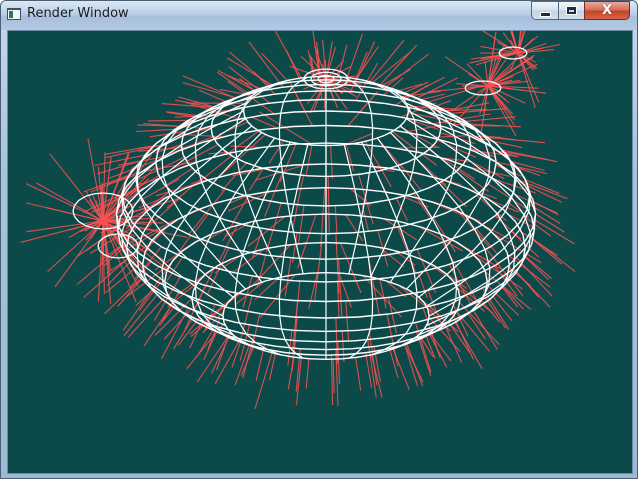  I want to click on maximize-icon, so click(571, 10).